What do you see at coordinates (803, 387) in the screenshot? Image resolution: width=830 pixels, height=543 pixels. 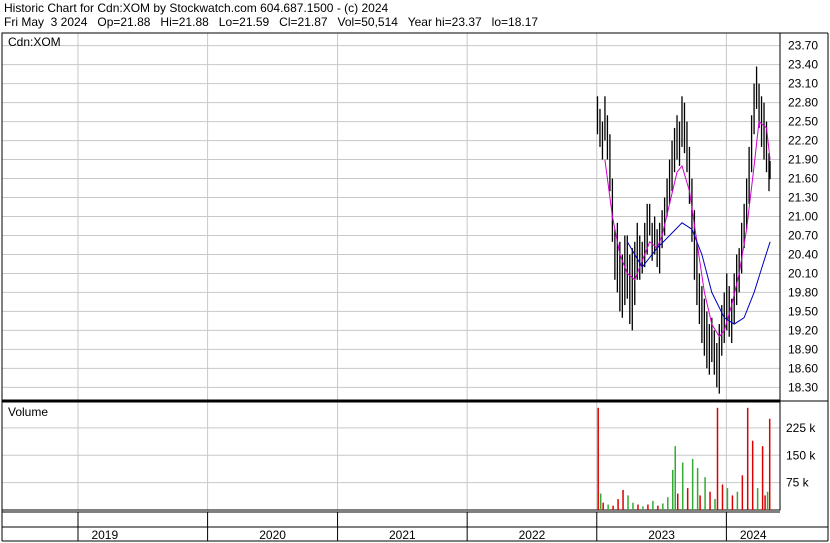 I see `price-tick-label: 18.30` at bounding box center [803, 387].